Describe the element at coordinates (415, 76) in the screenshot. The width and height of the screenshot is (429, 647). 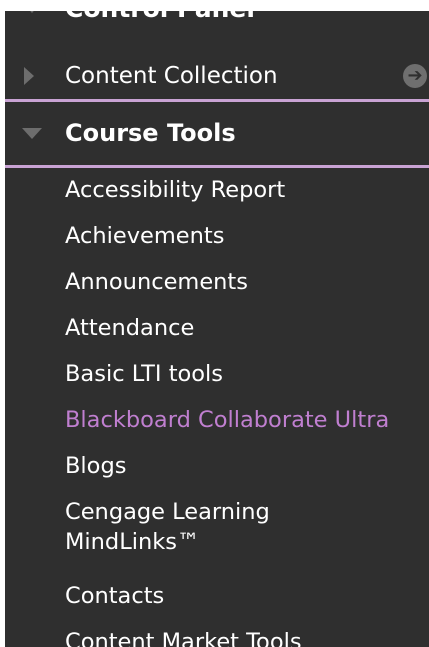
I see `arrow-right-circle-icon: ➔` at that location.